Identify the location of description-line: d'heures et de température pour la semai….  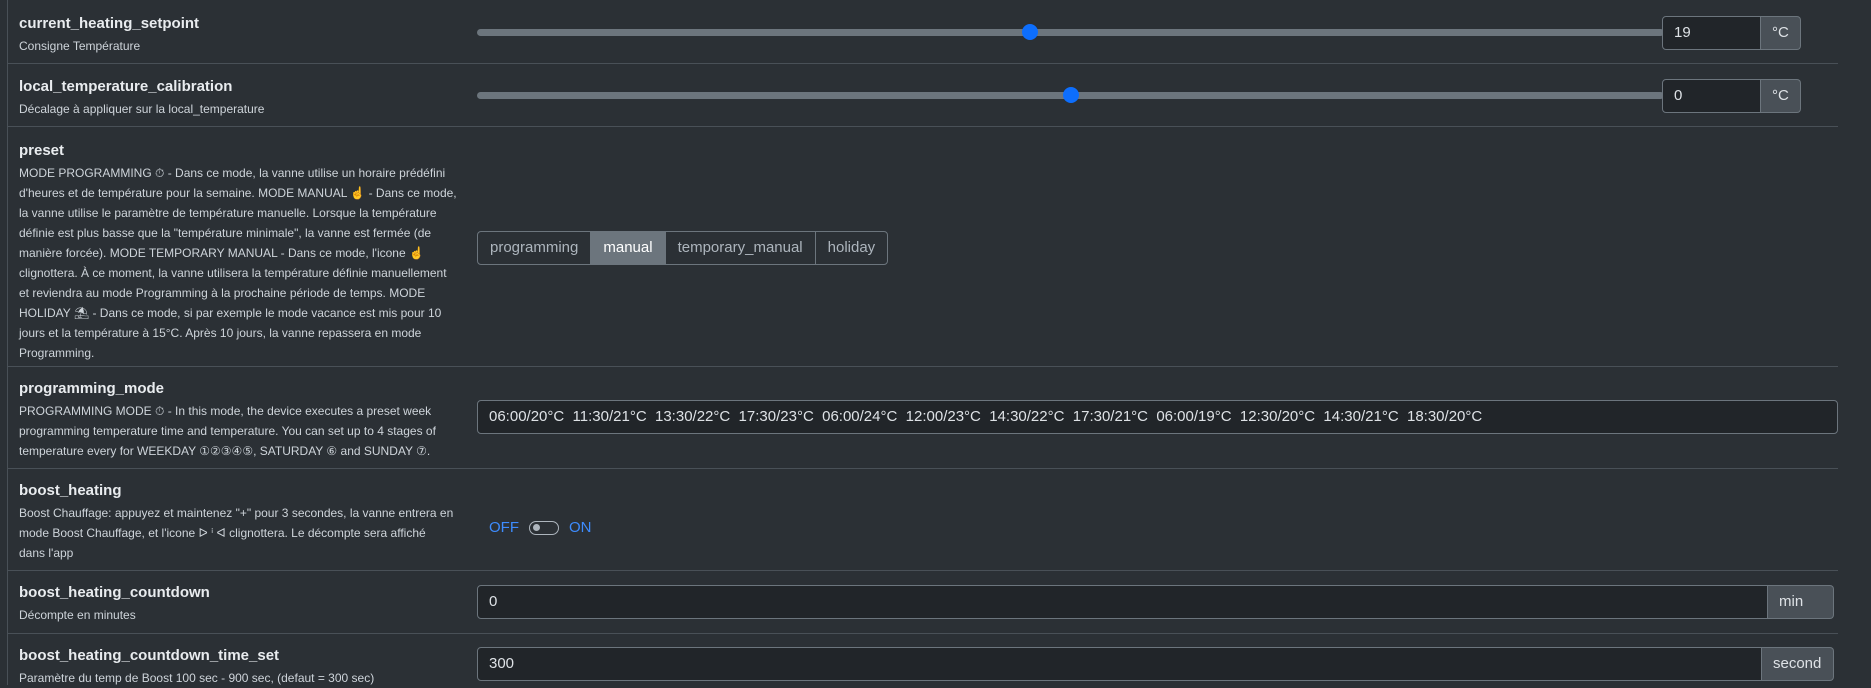
(238, 193).